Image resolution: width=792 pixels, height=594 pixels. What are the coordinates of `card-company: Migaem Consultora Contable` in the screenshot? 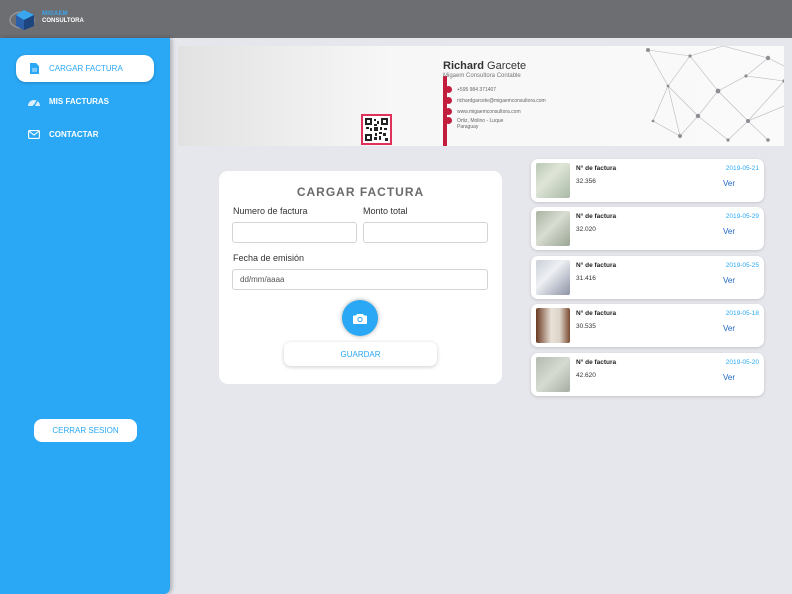 It's located at (482, 76).